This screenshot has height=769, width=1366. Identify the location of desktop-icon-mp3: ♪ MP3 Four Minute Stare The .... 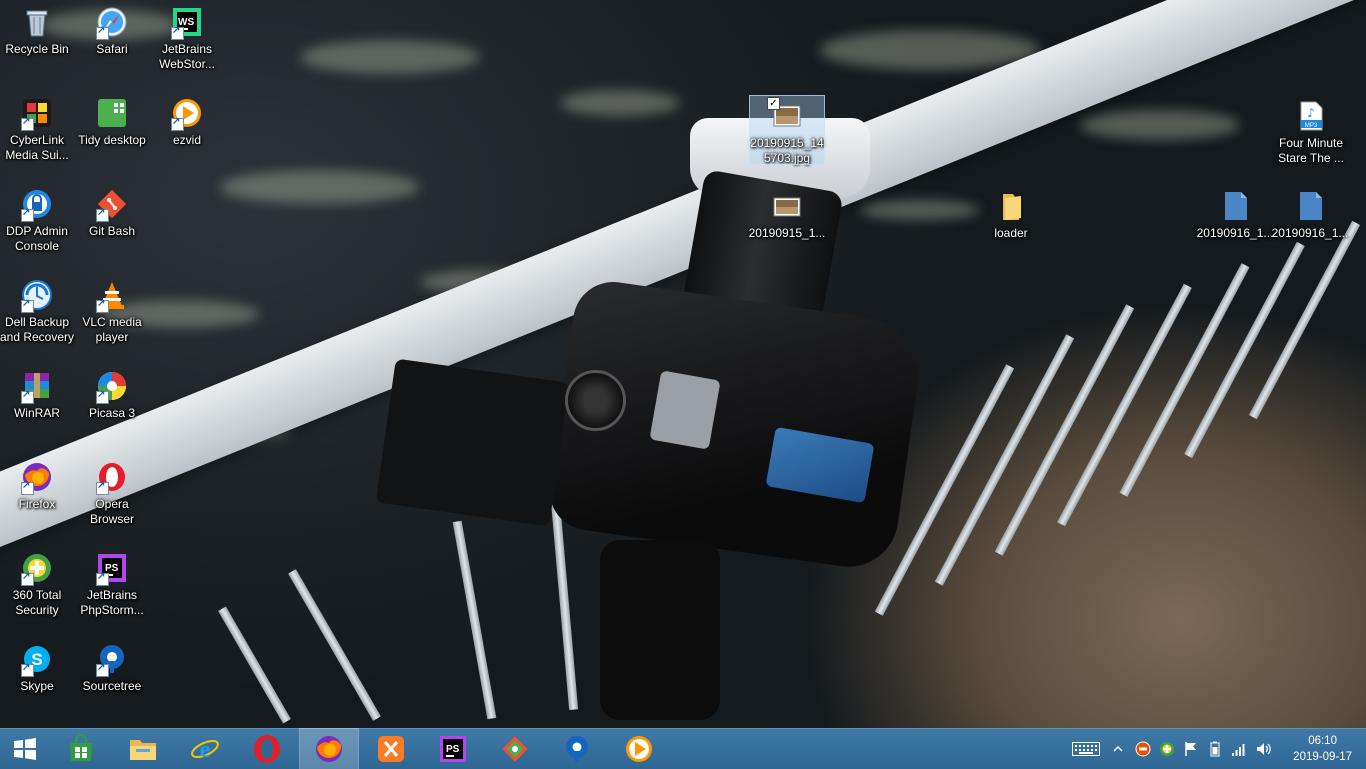
(1311, 131).